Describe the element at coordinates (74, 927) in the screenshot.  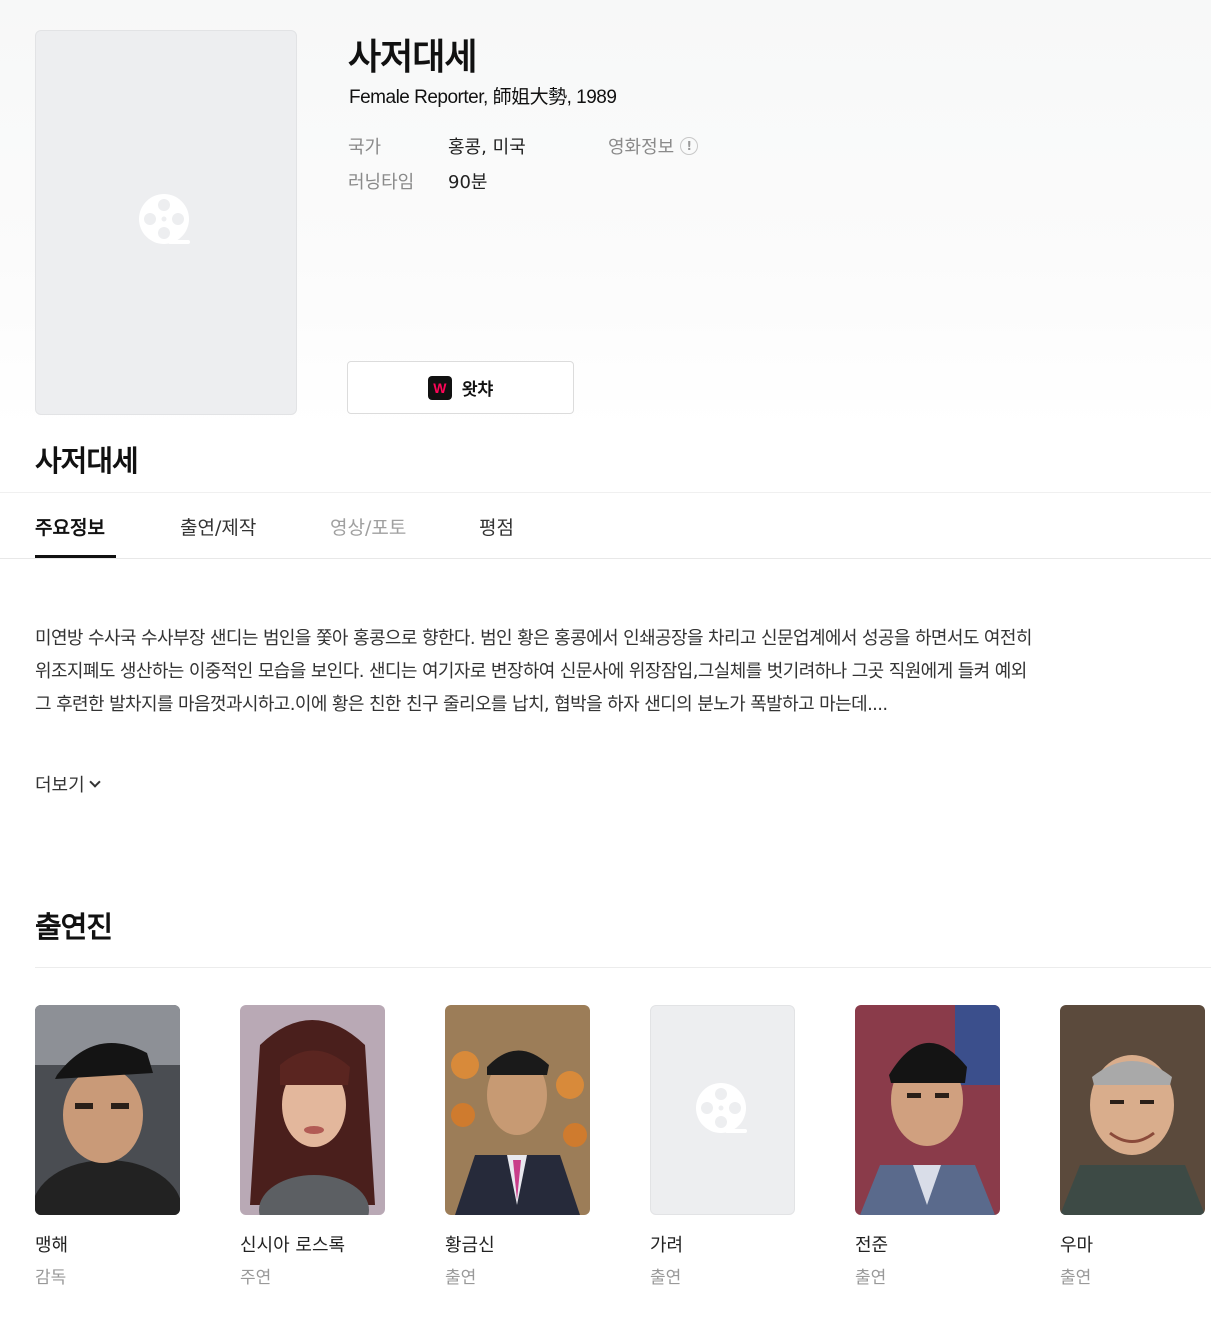
I see `cast-section-title: 출연진` at that location.